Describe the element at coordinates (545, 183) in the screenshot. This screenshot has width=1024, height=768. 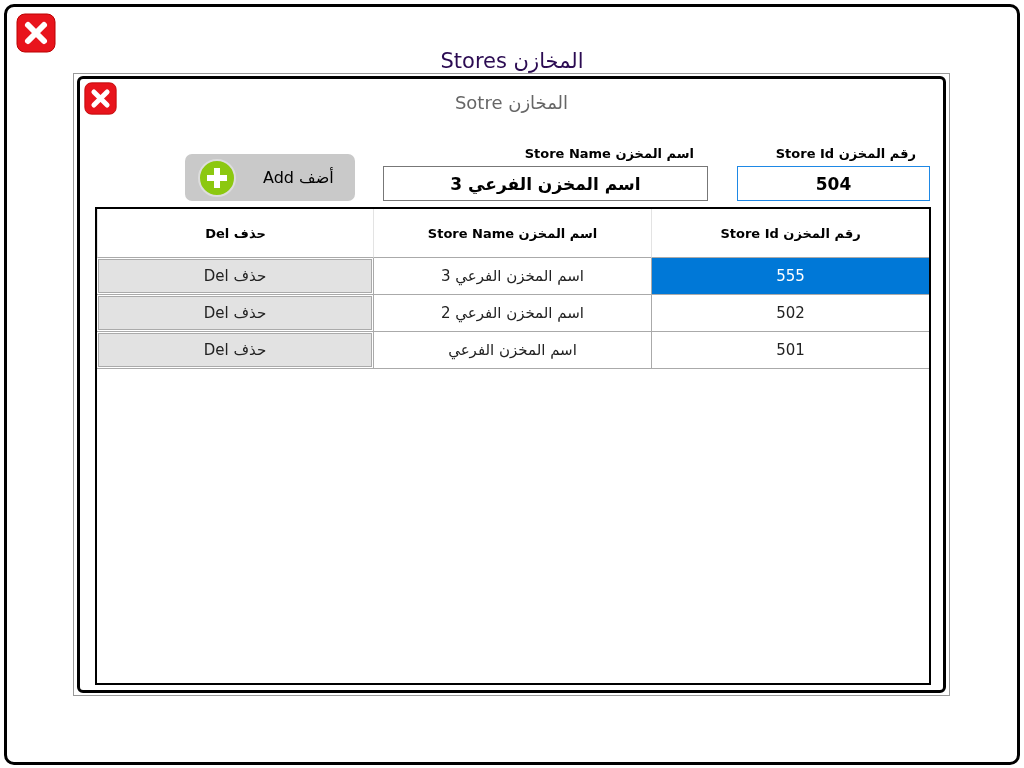
I see `input-field: اسم المخزن الفرعي 3` at that location.